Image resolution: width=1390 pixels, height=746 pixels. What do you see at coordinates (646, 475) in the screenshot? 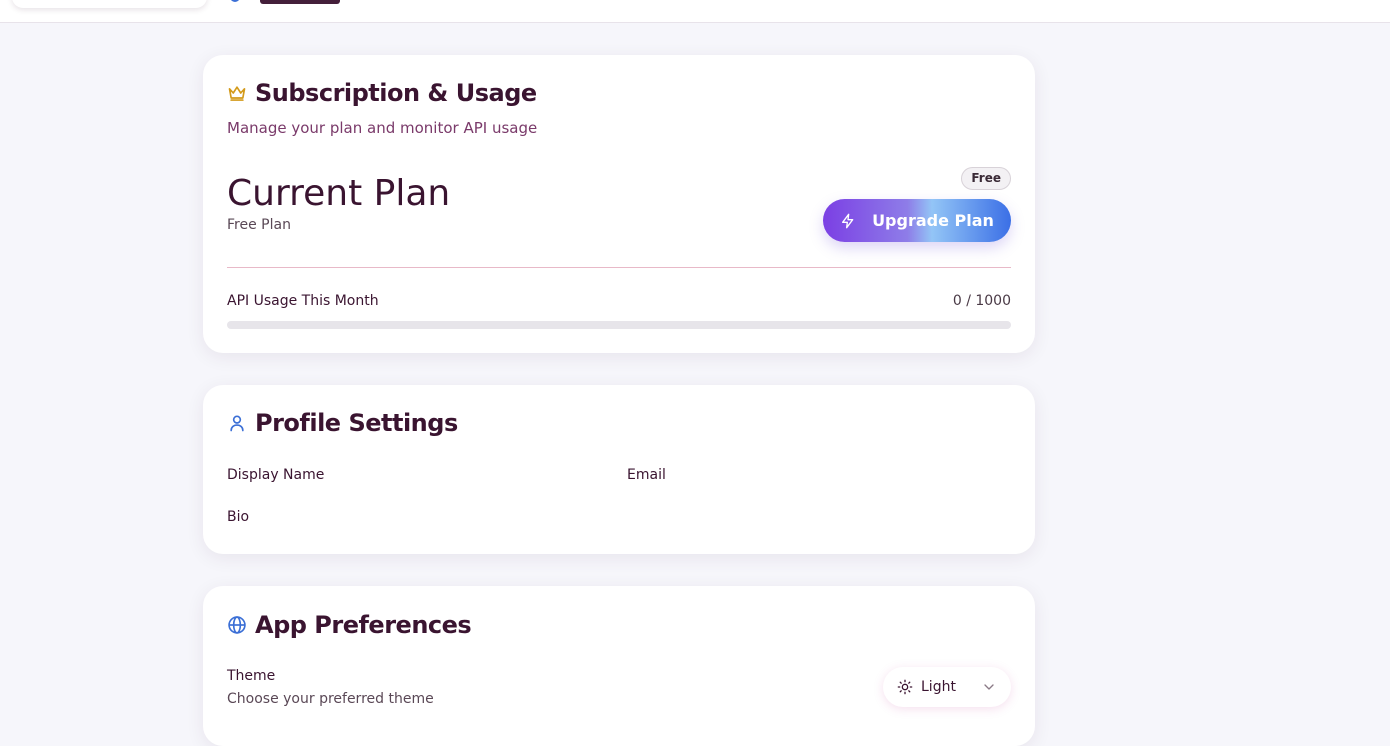
I see `email-label: Email` at bounding box center [646, 475].